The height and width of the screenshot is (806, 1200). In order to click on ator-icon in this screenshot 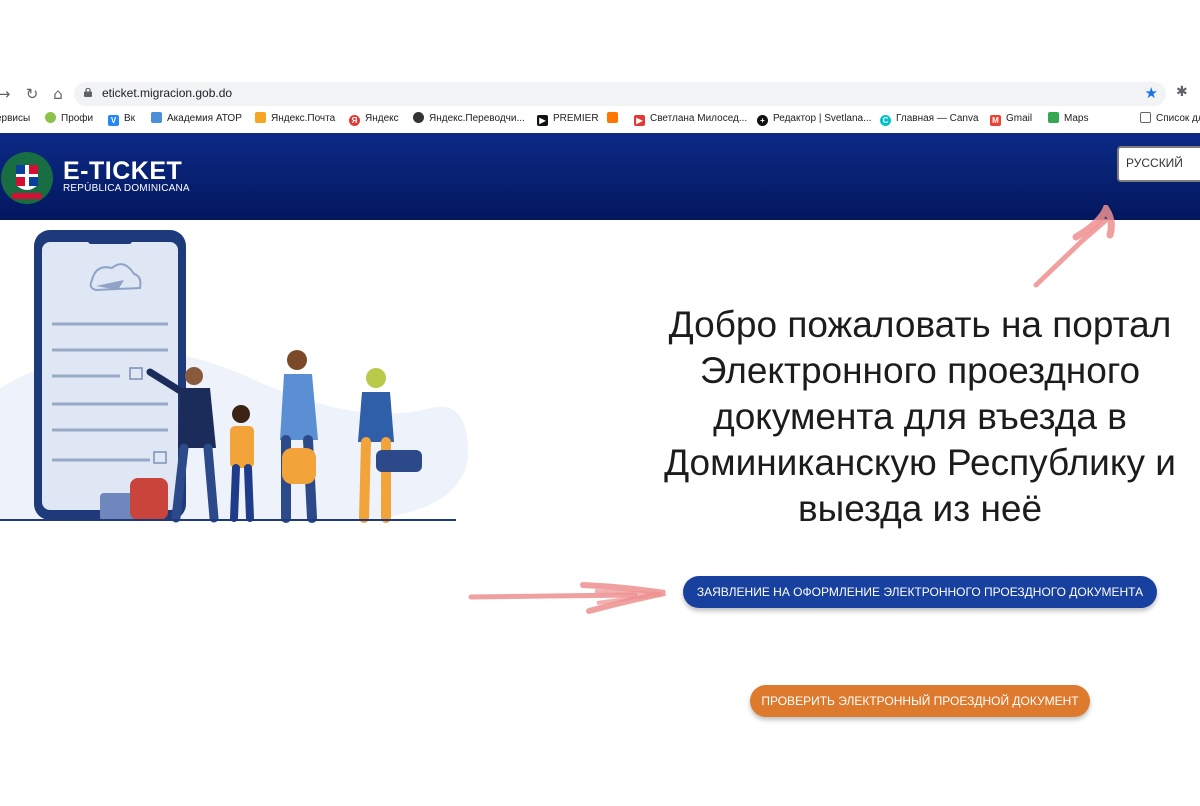, I will do `click(156, 117)`.